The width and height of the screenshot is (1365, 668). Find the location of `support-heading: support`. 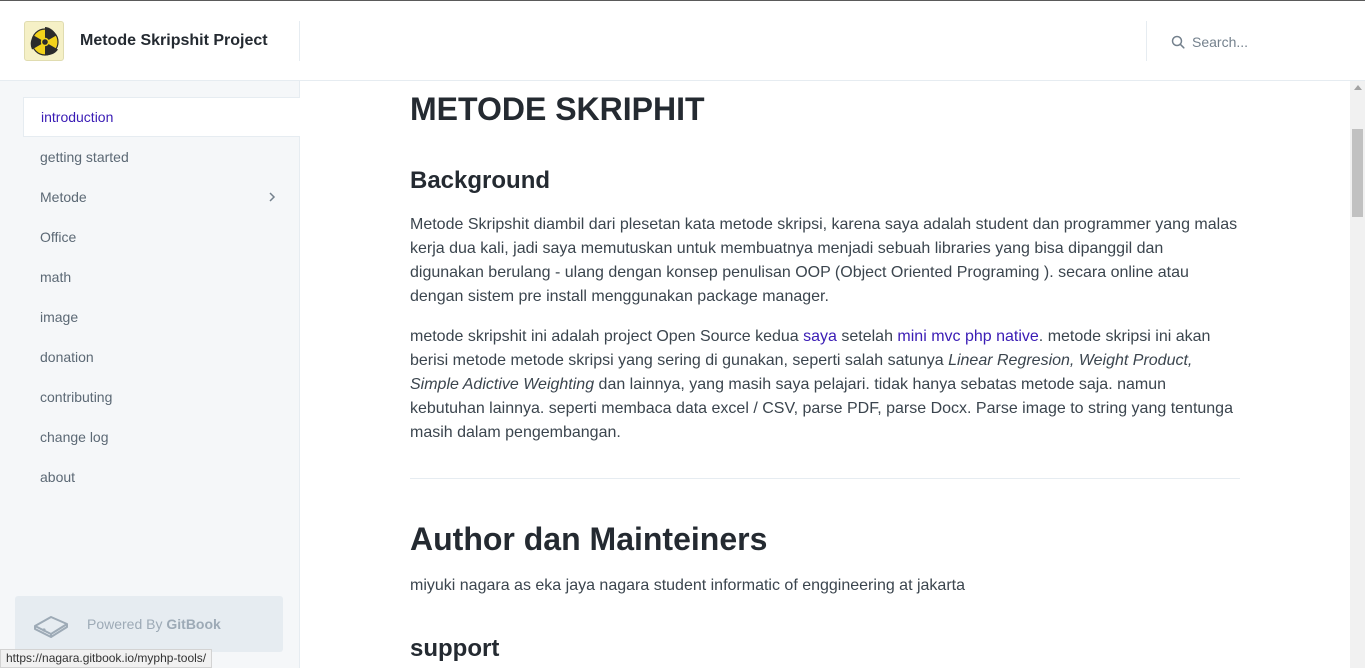

support-heading: support is located at coordinates (455, 648).